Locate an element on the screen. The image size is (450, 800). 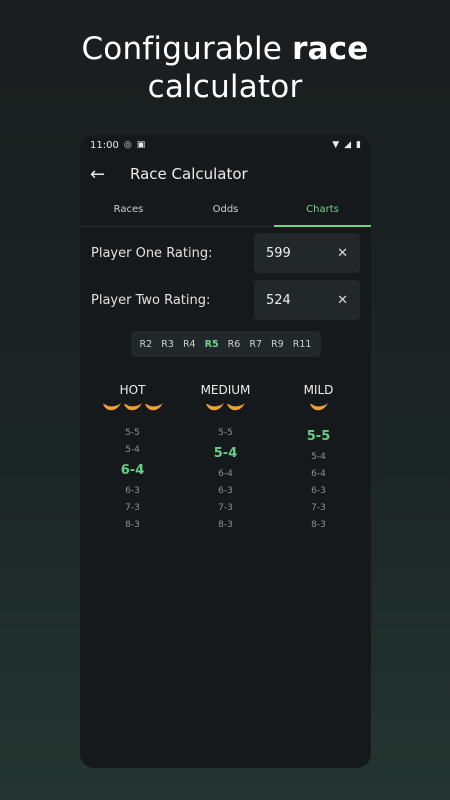
race-length-selector: R2 R3 R4 R5 R6 R7 R9 R11 is located at coordinates (225, 344).